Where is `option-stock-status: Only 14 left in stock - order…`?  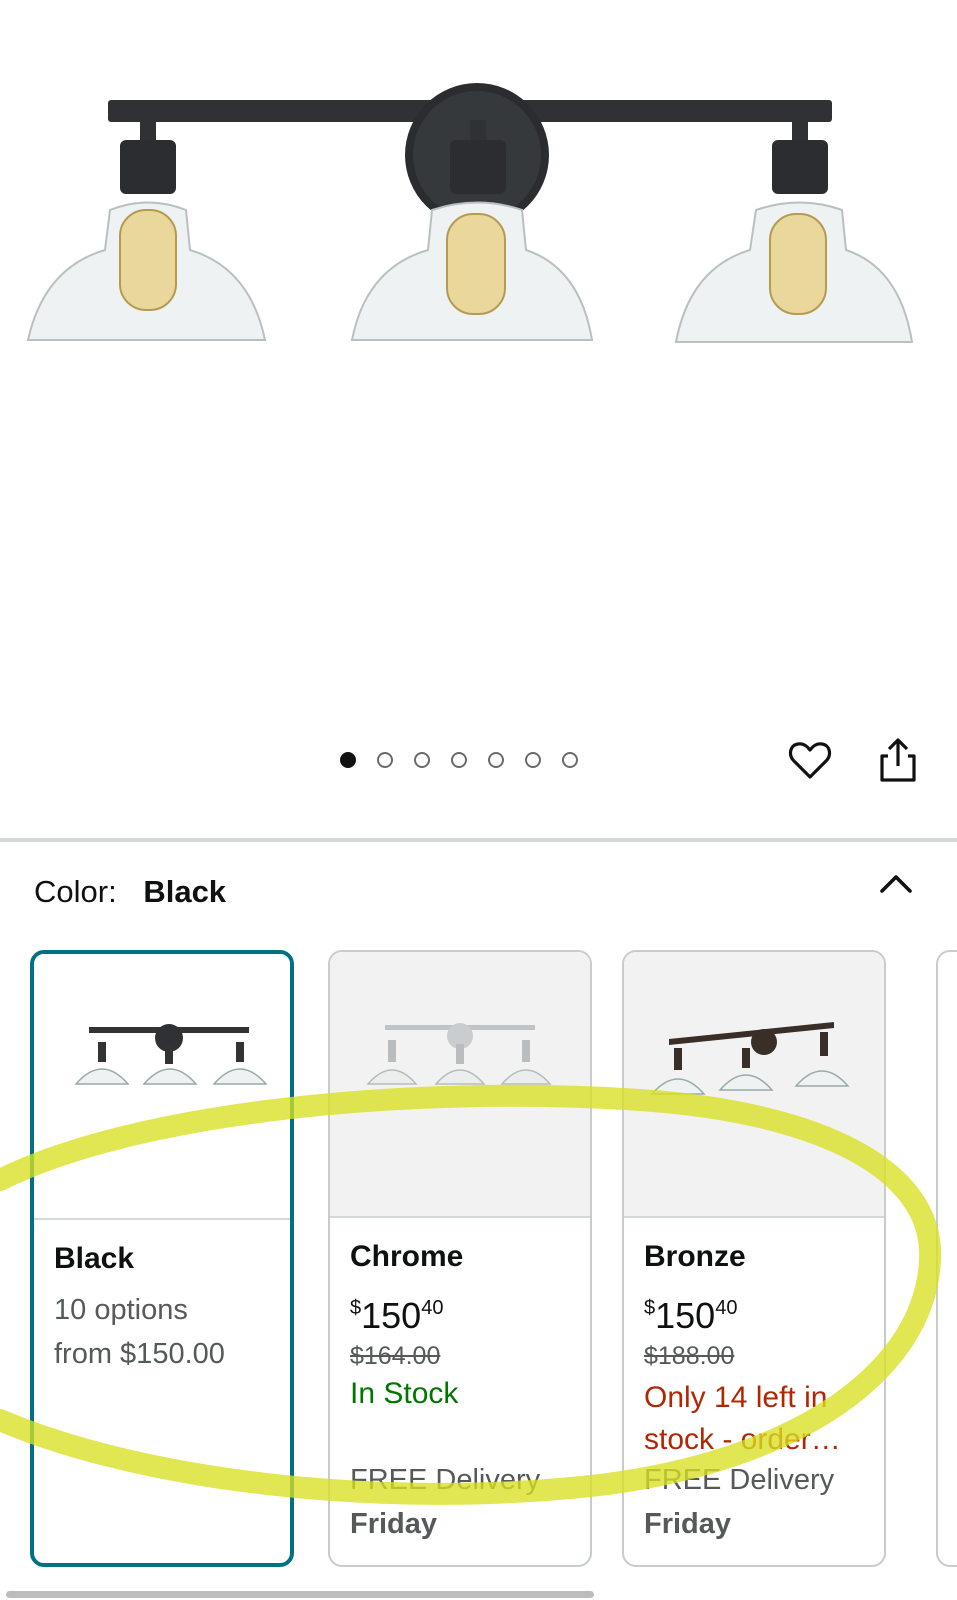
option-stock-status: Only 14 left in stock - order… is located at coordinates (742, 1418).